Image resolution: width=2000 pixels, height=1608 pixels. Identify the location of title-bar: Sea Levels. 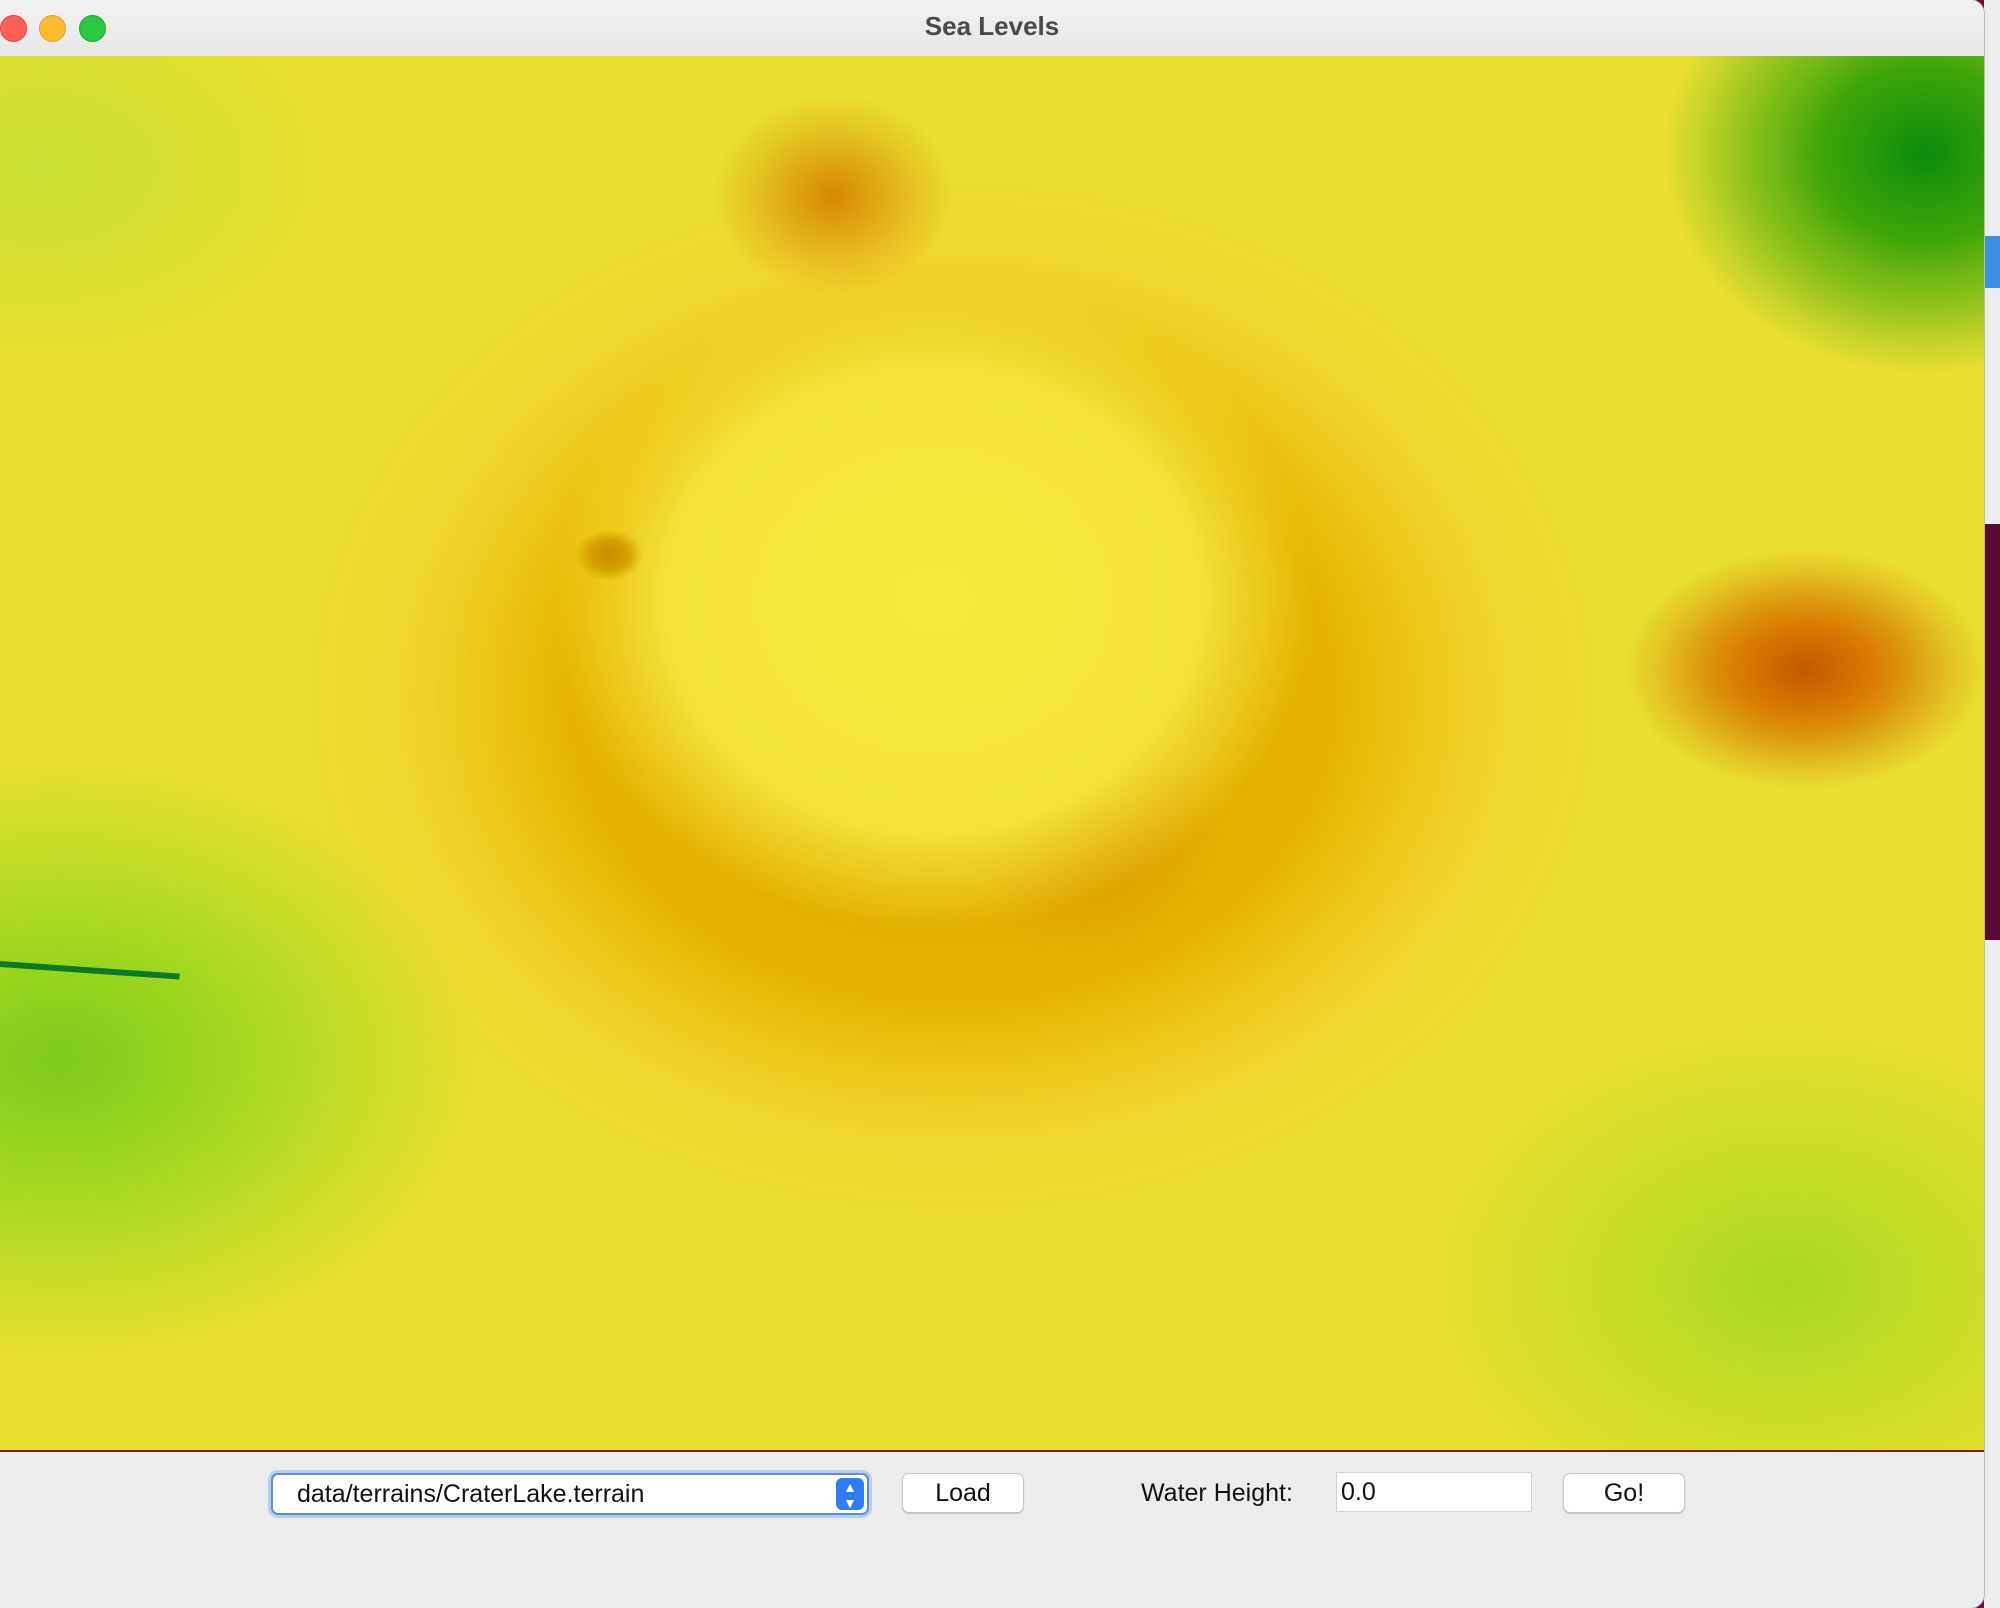
(992, 28).